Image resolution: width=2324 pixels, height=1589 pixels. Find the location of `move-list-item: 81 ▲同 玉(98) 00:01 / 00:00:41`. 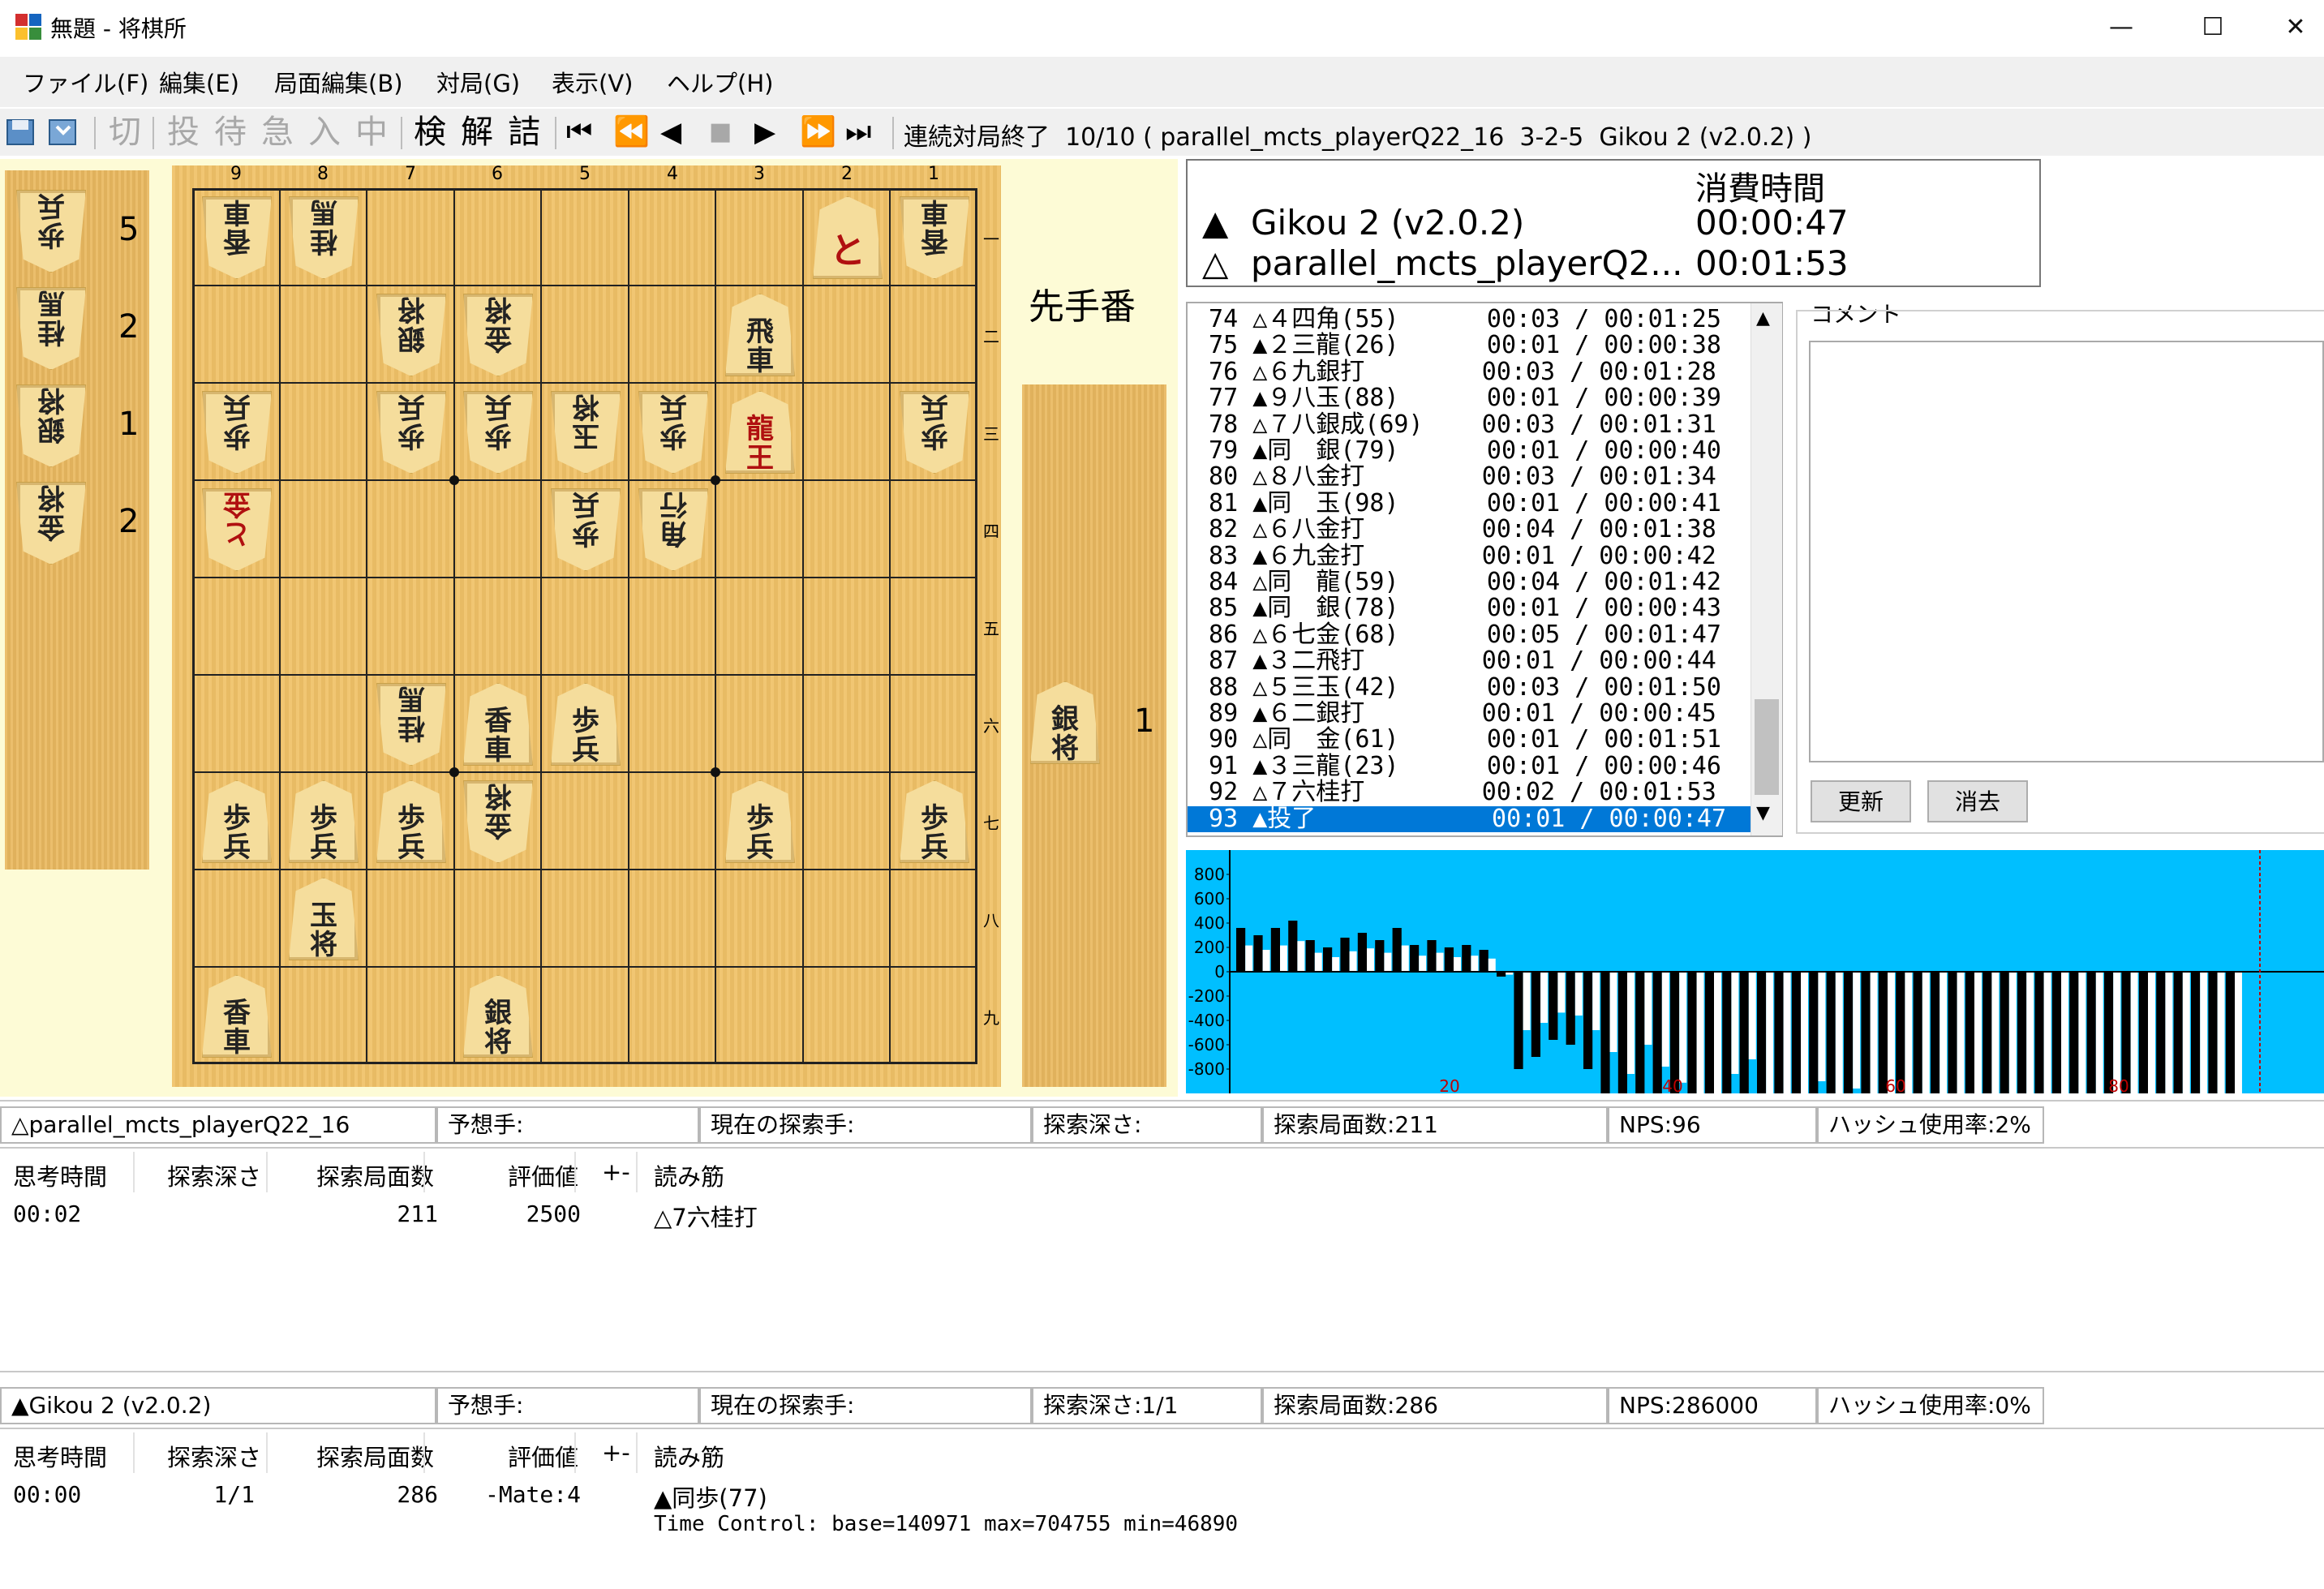

move-list-item: 81 ▲同 玉(98) 00:01 / 00:00:41 is located at coordinates (1475, 503).